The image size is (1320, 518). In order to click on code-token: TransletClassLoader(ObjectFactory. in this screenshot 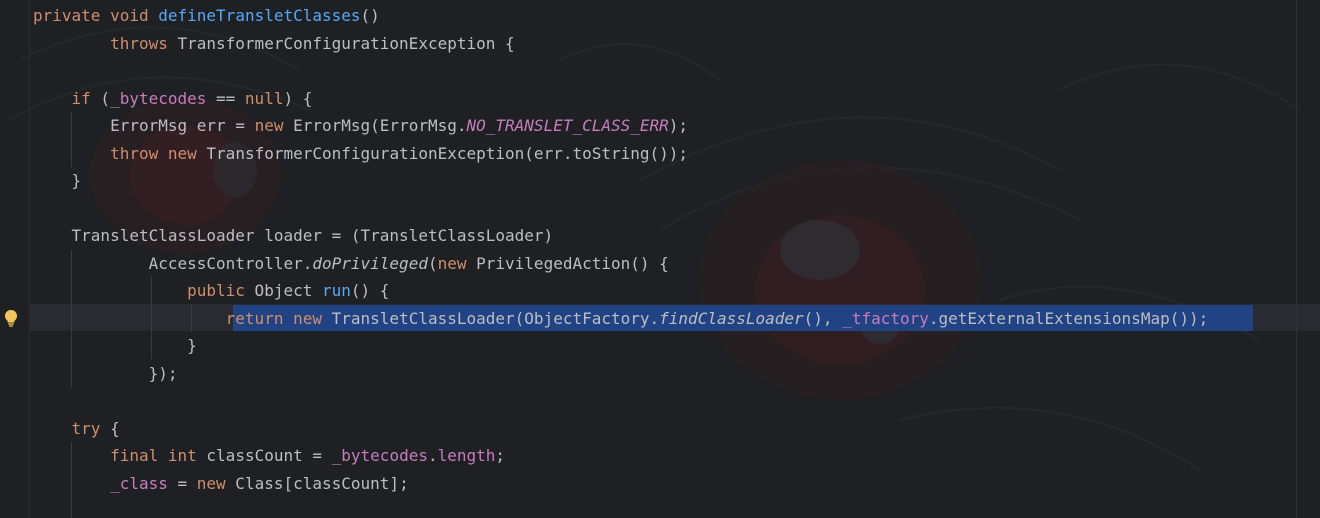, I will do `click(491, 318)`.